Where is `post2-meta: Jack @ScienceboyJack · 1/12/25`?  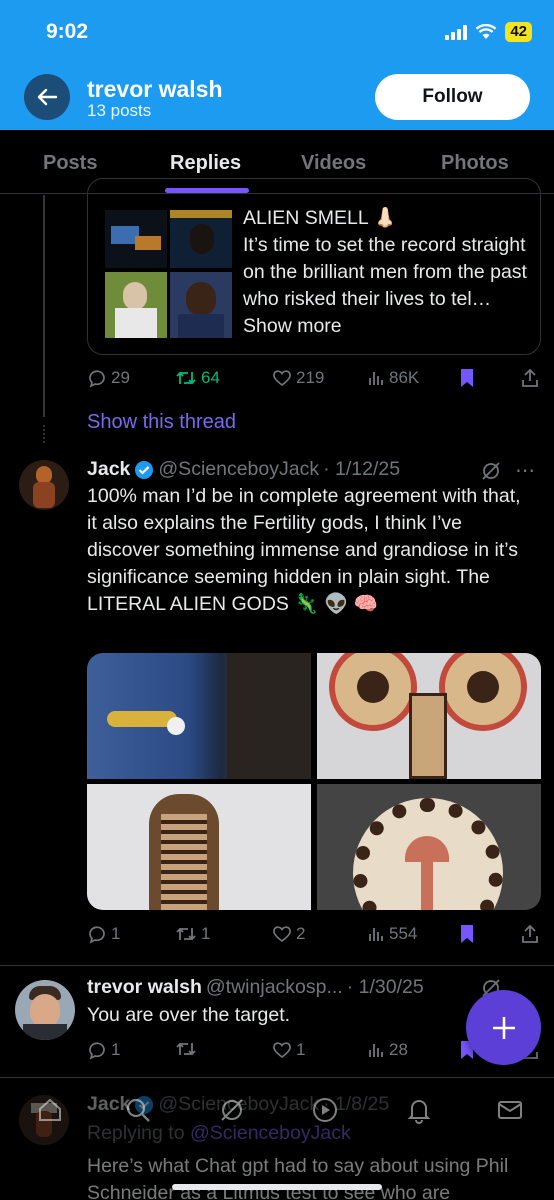 post2-meta: Jack @ScienceboyJack · 1/12/25 is located at coordinates (243, 469).